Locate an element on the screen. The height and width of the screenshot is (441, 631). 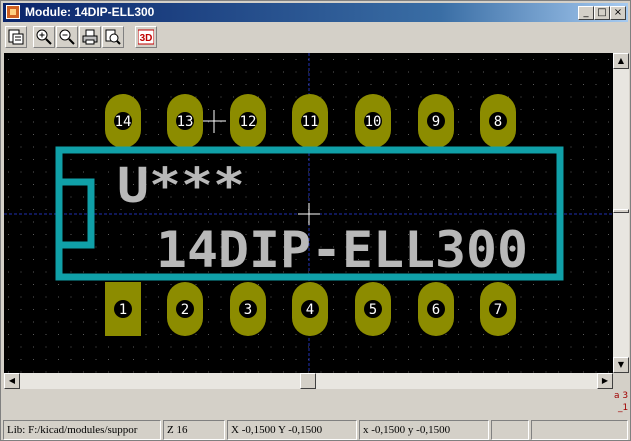
scroll-down-button: ▼ is located at coordinates (621, 365).